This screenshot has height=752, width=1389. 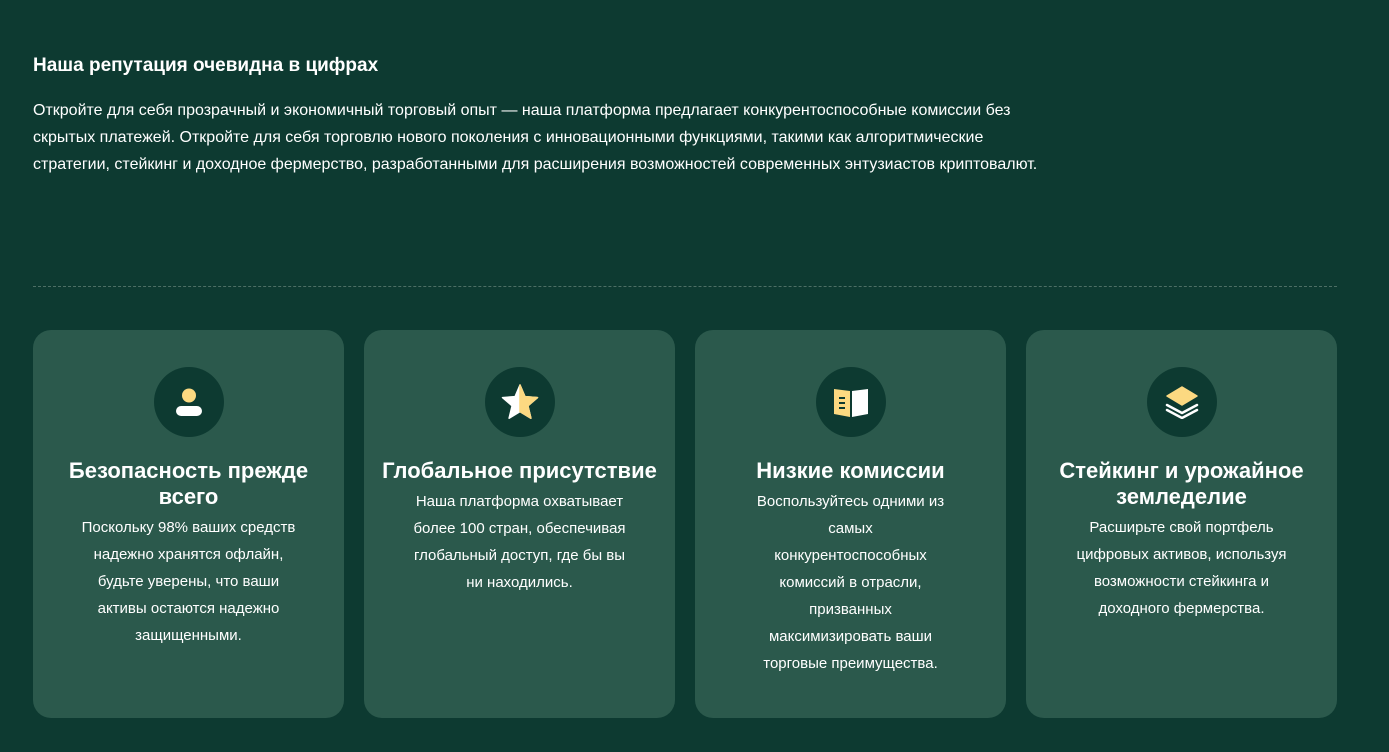 I want to click on dashed-divider, so click(x=685, y=286).